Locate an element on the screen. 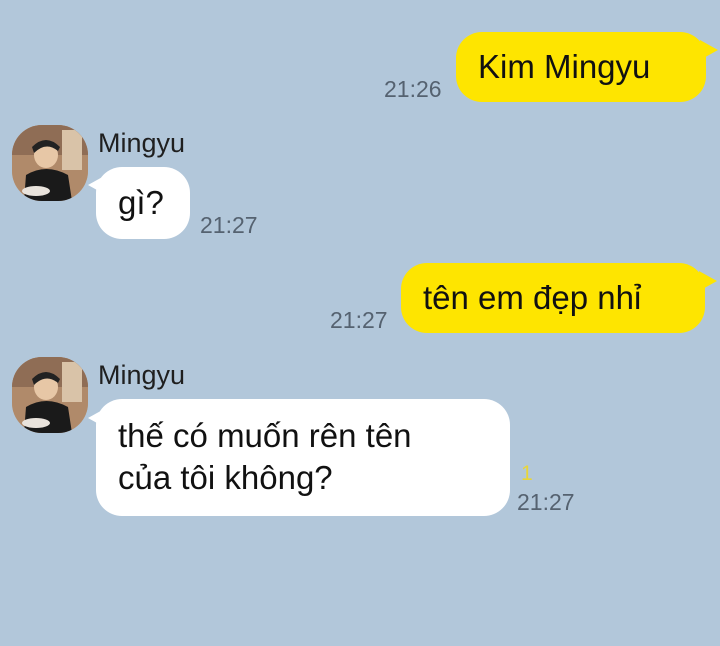 The image size is (720, 646). message-text: gì? is located at coordinates (141, 202).